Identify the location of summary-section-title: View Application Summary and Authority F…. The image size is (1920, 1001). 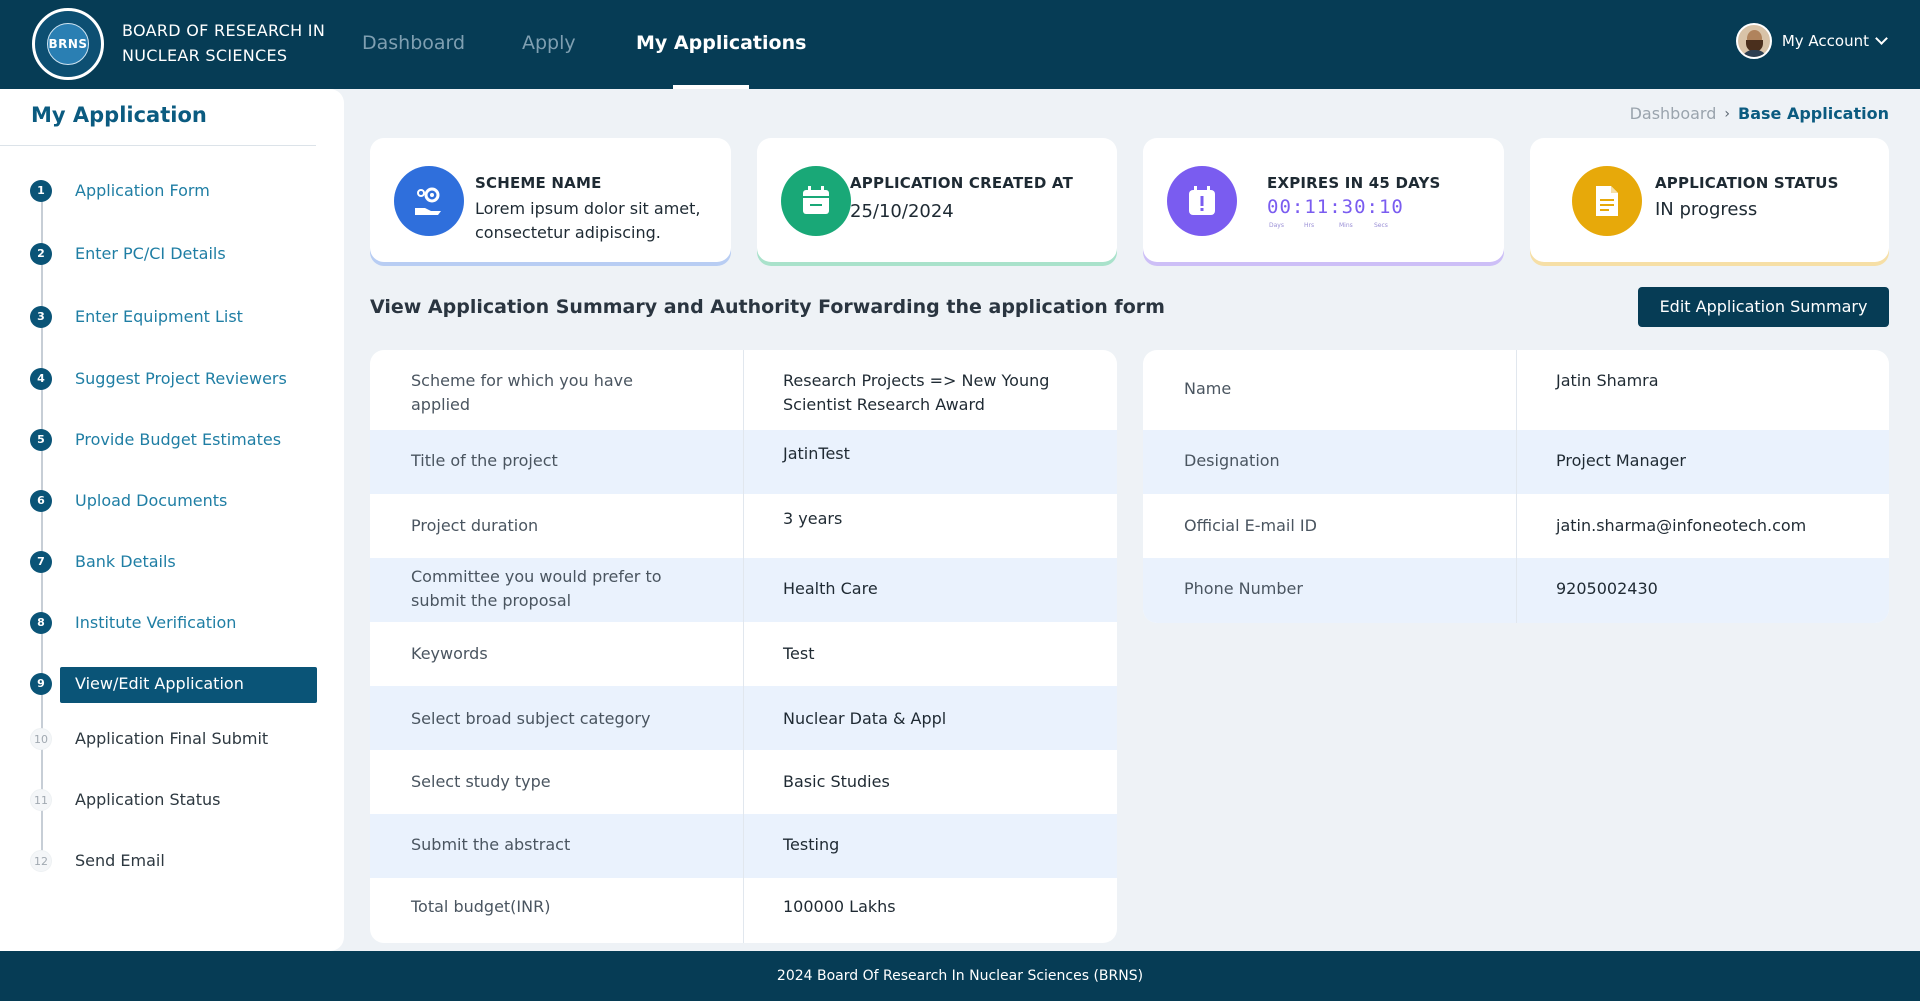
(767, 307).